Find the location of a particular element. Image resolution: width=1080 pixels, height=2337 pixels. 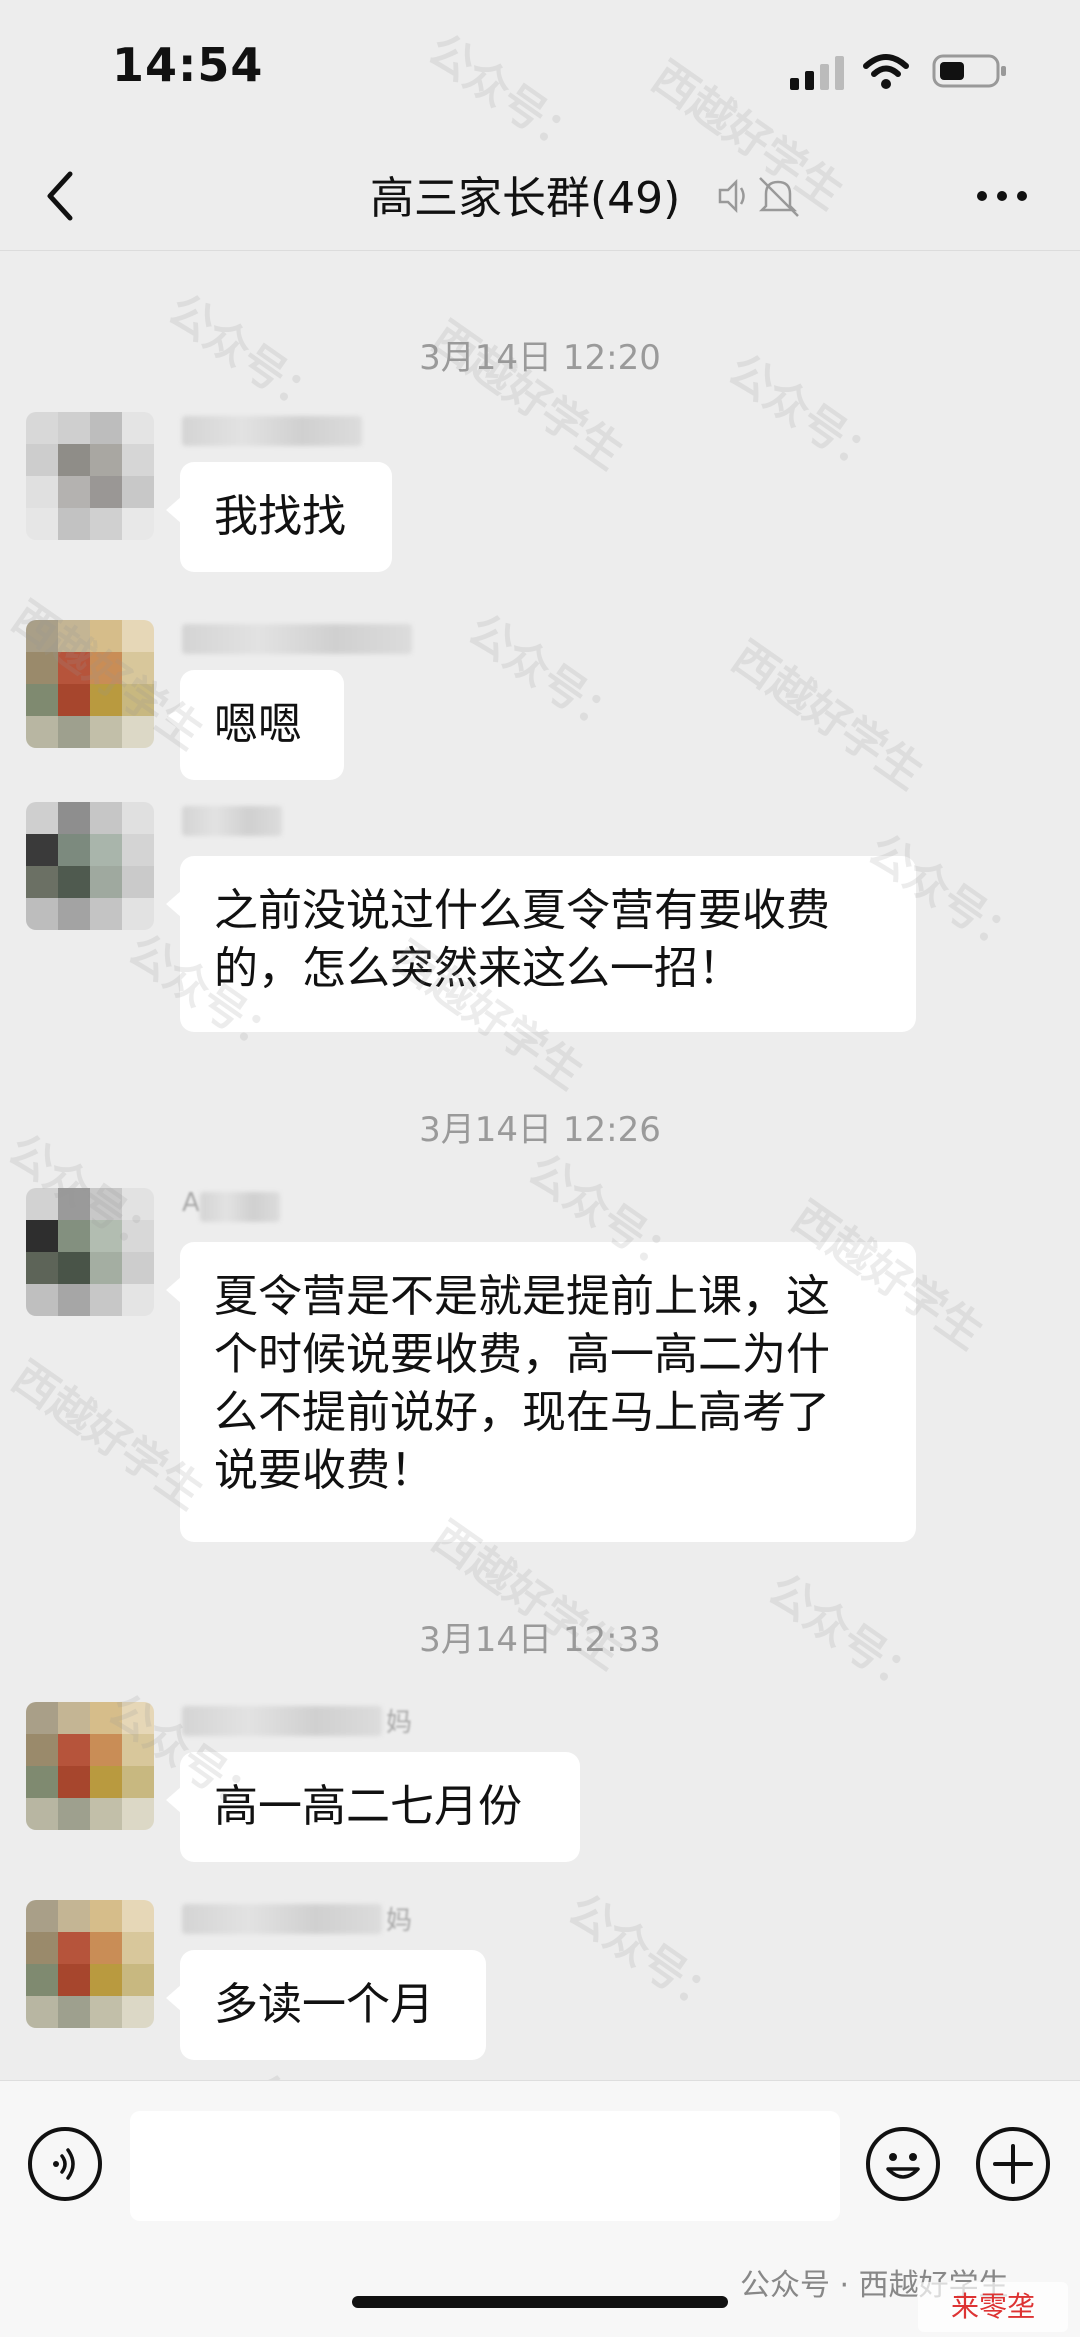

message-bubble: 多读一个月 is located at coordinates (326, 2005).